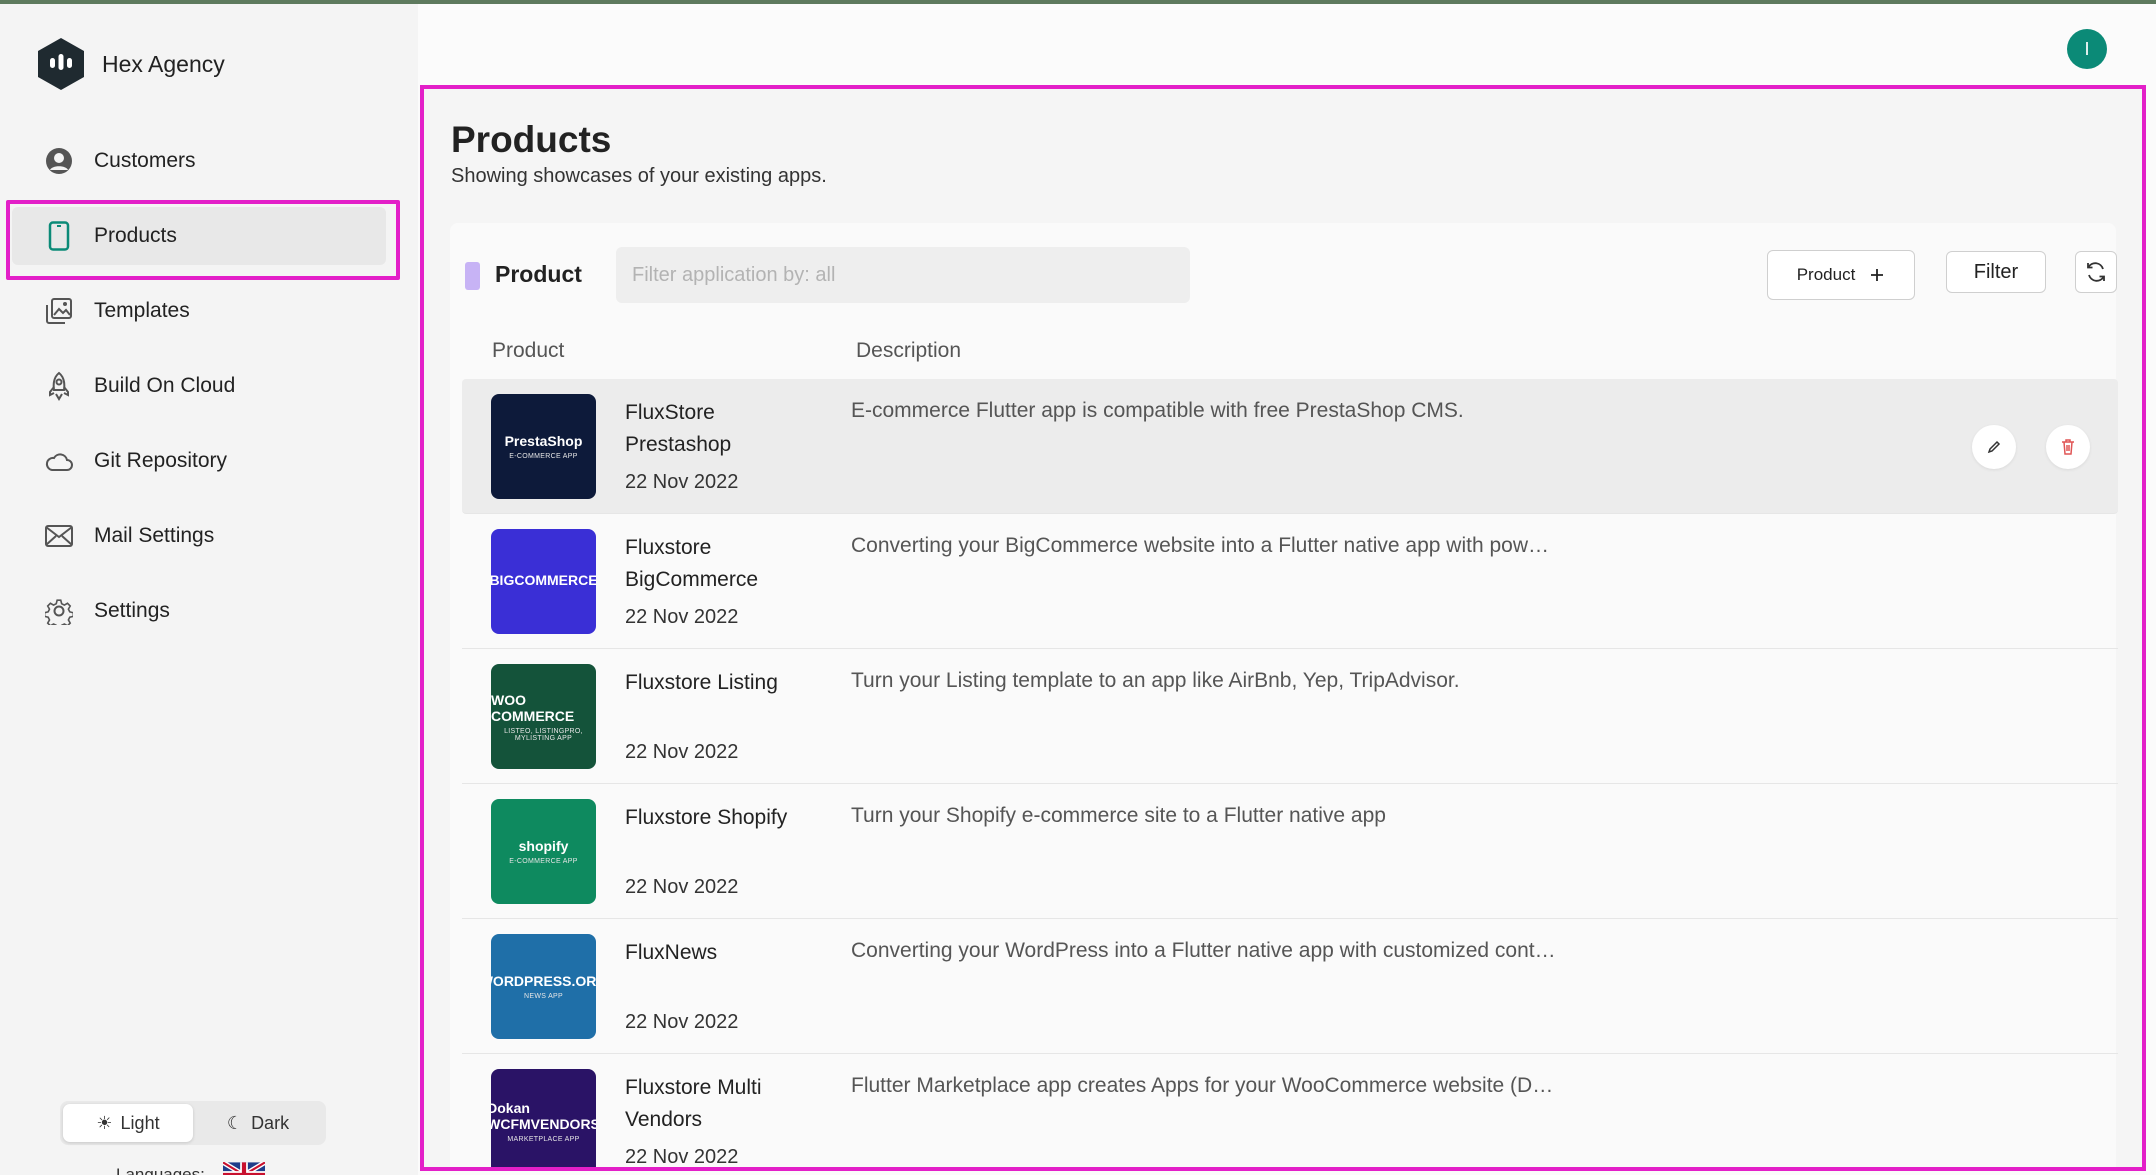  I want to click on sidebar-item-build-on-cloud: Build On Cloud, so click(199, 386).